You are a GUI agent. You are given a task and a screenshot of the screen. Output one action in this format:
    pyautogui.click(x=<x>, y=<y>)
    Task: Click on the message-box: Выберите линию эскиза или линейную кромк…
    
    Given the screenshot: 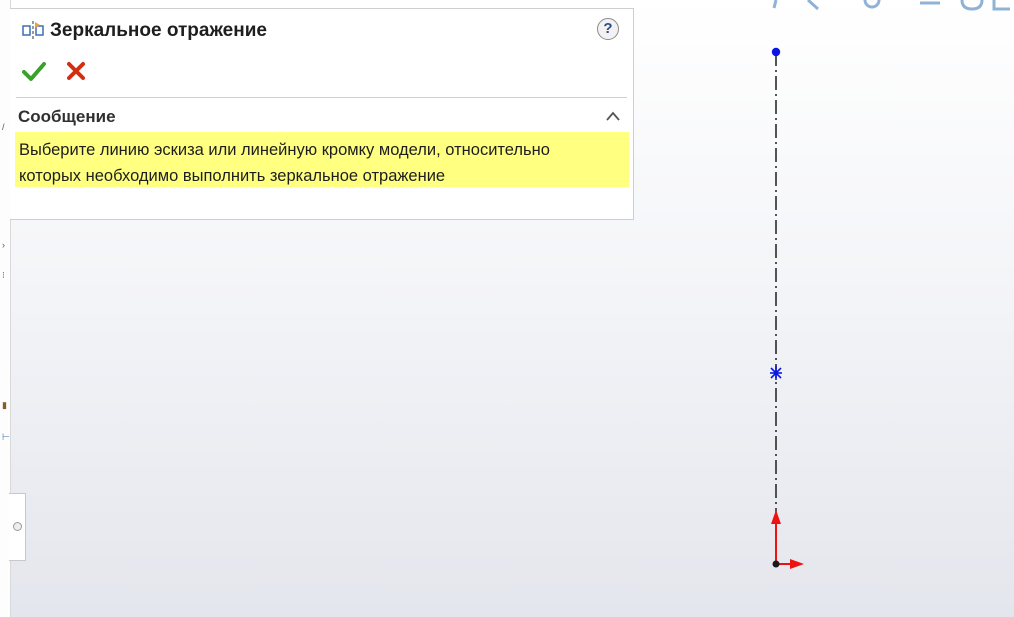 What is the action you would take?
    pyautogui.click(x=322, y=159)
    